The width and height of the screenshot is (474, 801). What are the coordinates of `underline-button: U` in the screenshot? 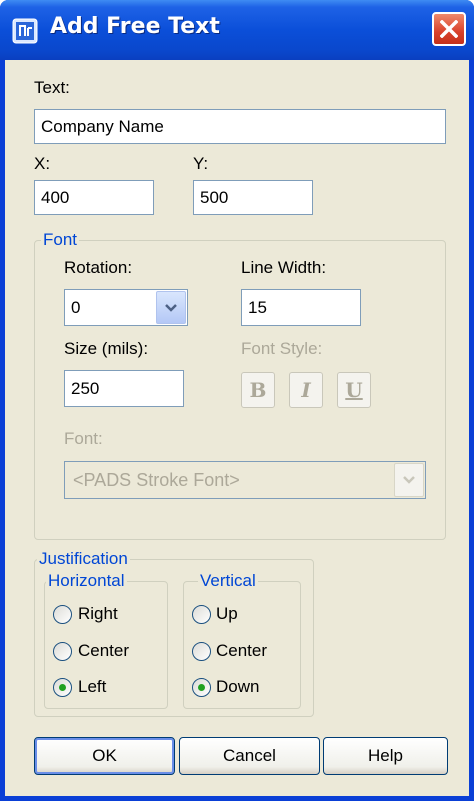 It's located at (354, 390).